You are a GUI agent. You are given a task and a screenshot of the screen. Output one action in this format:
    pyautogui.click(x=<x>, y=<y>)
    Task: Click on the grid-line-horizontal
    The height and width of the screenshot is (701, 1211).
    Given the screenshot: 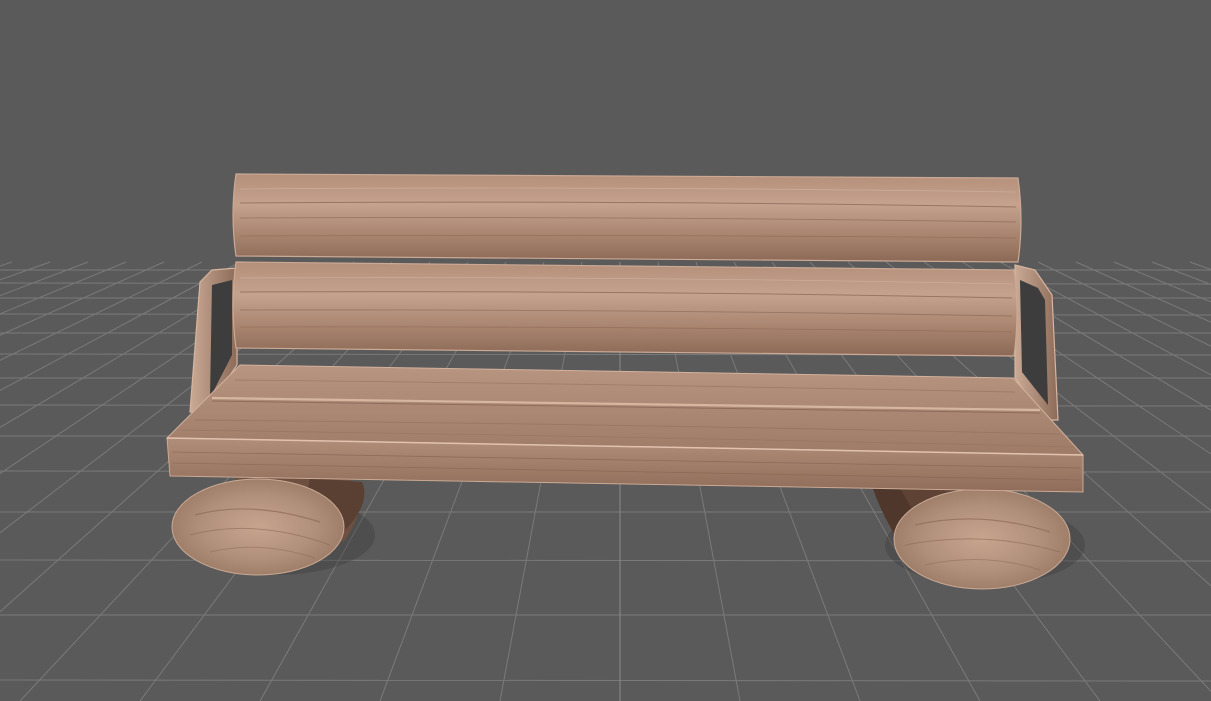 What is the action you would take?
    pyautogui.click(x=605, y=680)
    